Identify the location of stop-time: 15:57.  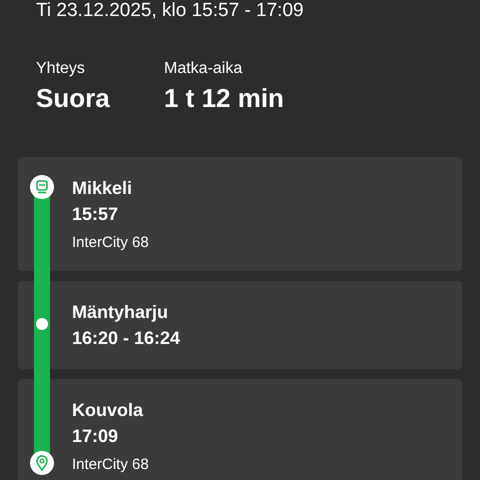
(95, 214).